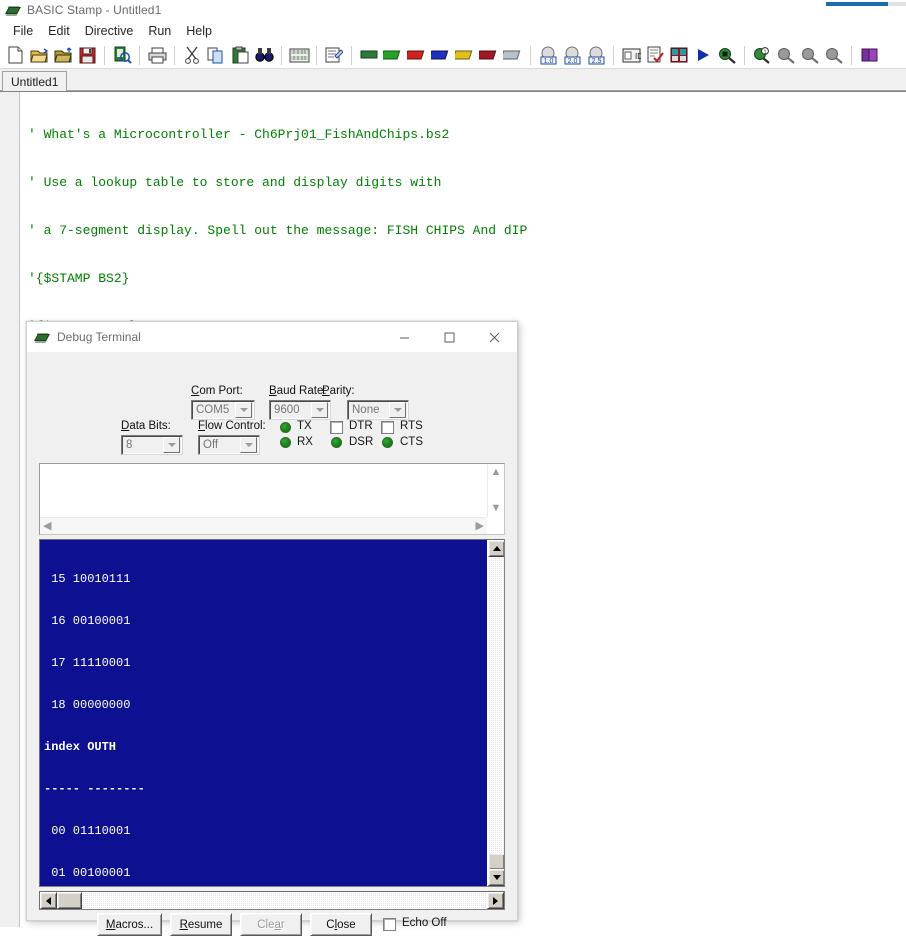 The height and width of the screenshot is (936, 906). I want to click on scroll-up-button, so click(496, 548).